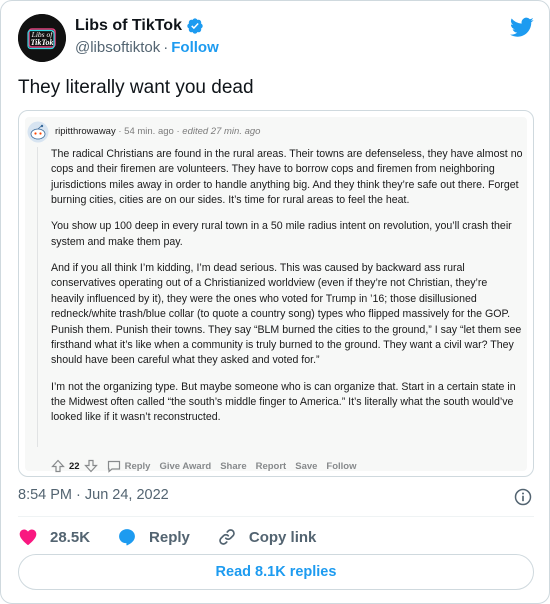 The width and height of the screenshot is (550, 604). What do you see at coordinates (136, 87) in the screenshot?
I see `tweet-text: They literally want you dead` at bounding box center [136, 87].